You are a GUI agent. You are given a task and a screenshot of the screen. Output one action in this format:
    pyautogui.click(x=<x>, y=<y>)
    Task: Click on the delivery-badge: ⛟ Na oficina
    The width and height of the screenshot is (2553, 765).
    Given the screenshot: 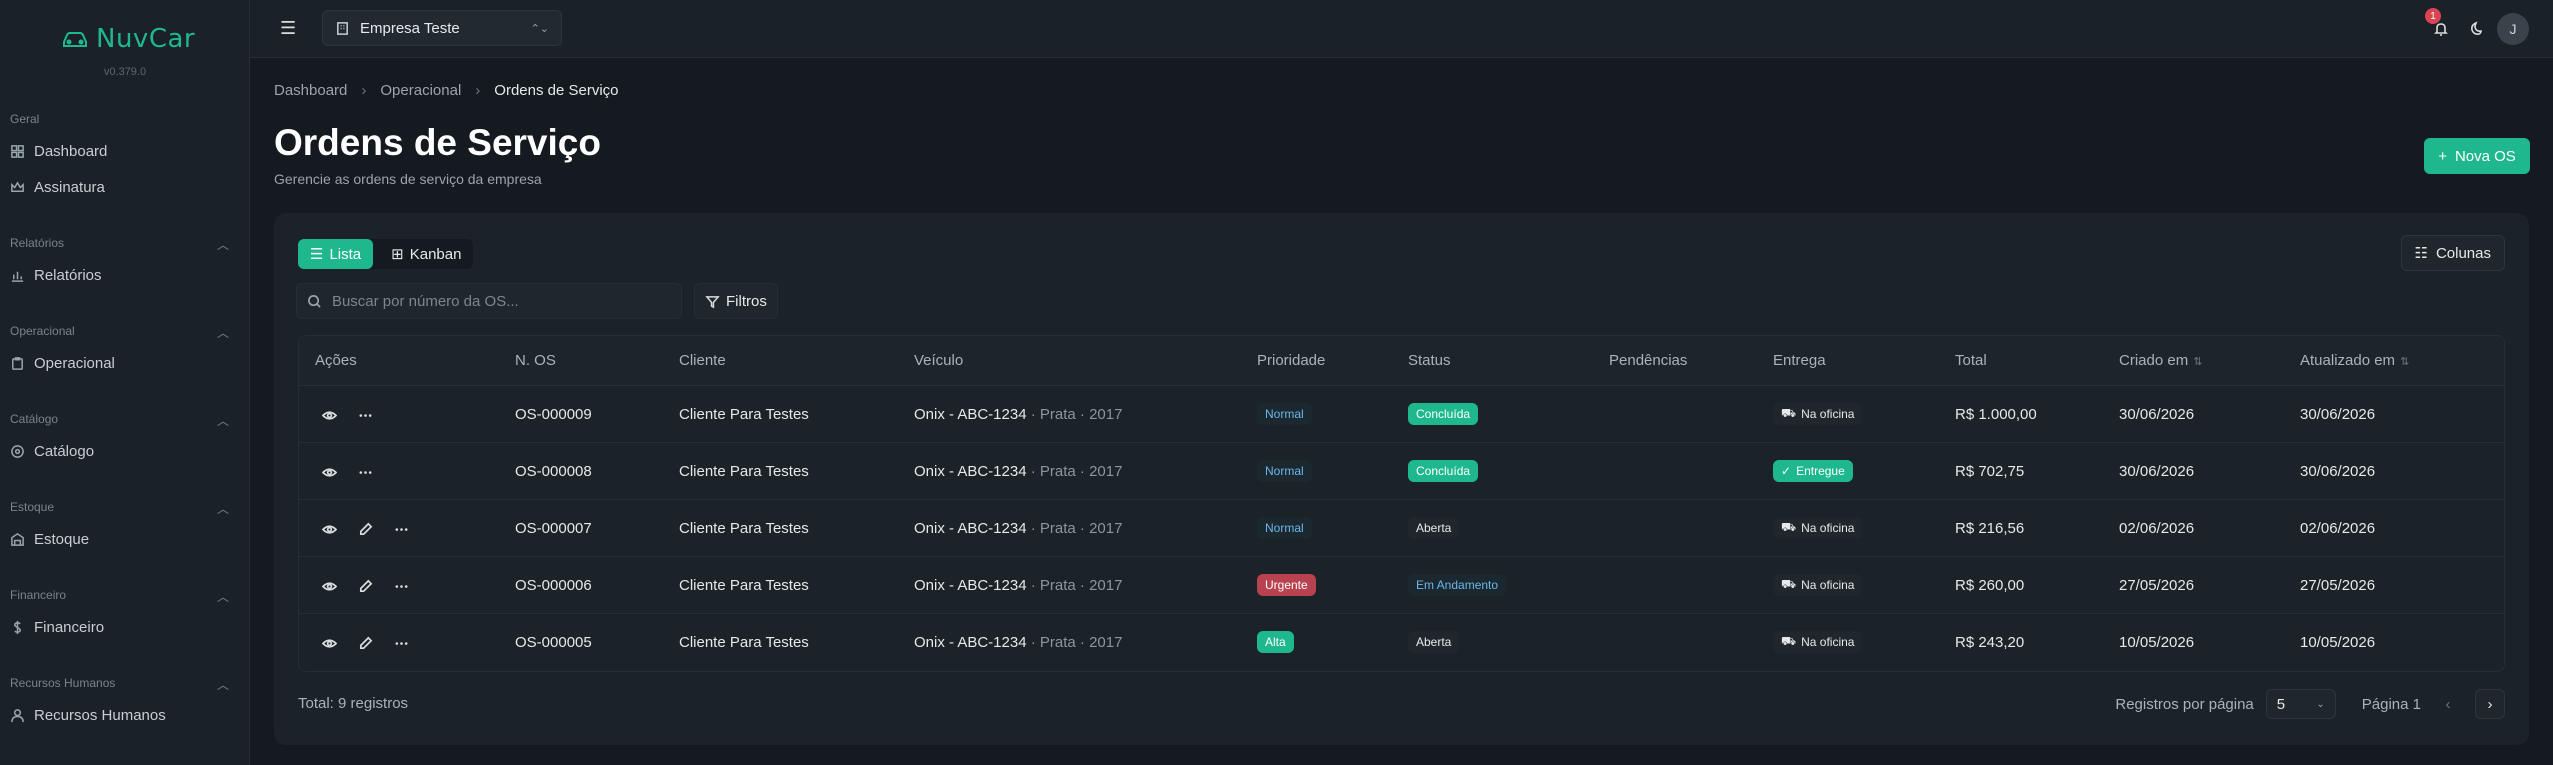 What is the action you would take?
    pyautogui.click(x=1818, y=414)
    